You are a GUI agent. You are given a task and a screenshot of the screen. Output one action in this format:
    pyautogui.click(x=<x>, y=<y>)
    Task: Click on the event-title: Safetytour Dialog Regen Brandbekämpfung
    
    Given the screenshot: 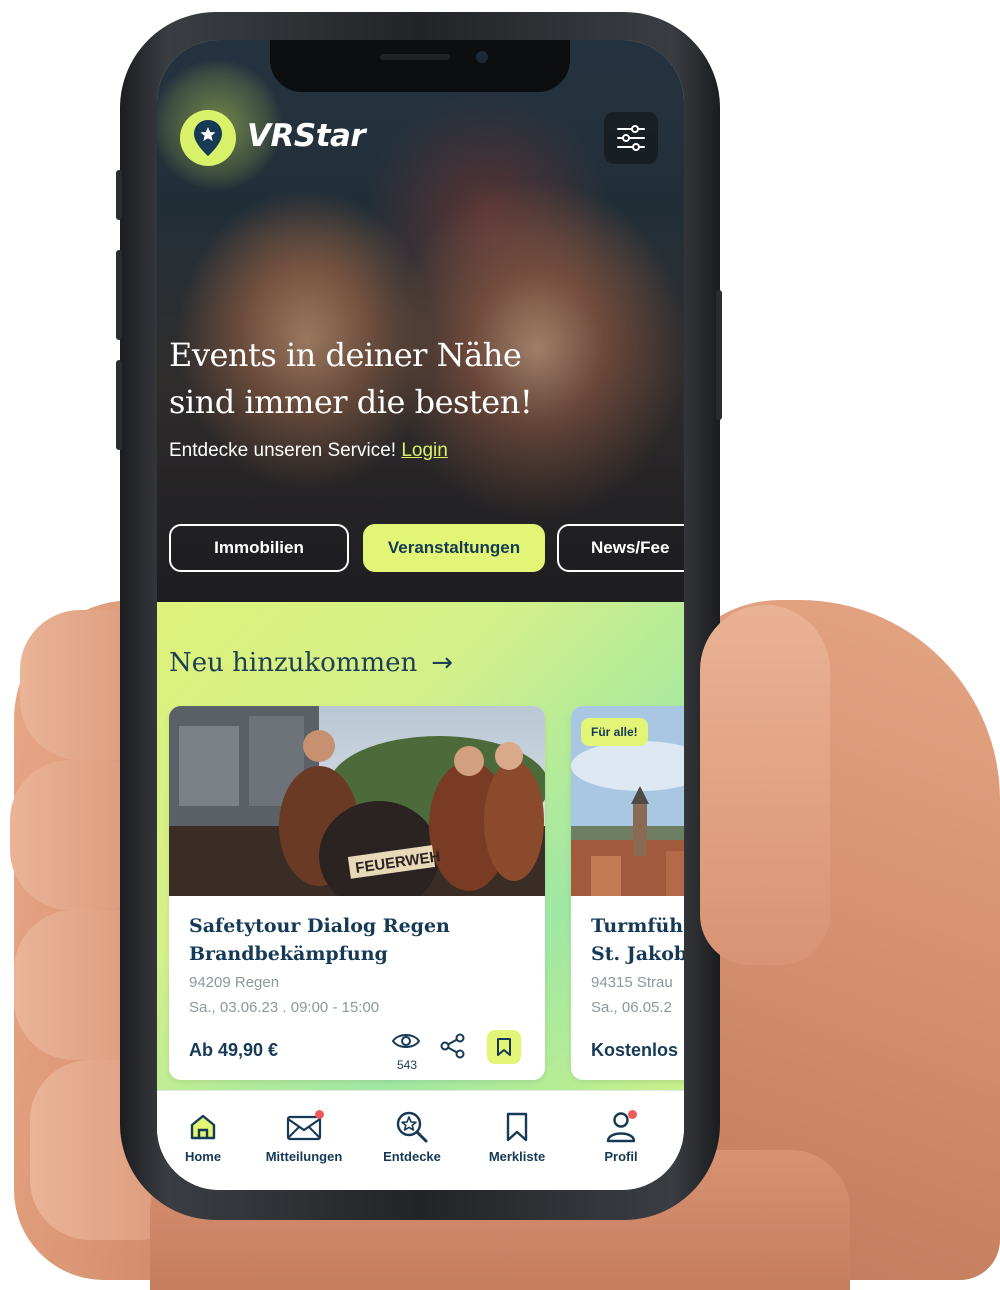 What is the action you would take?
    pyautogui.click(x=359, y=940)
    